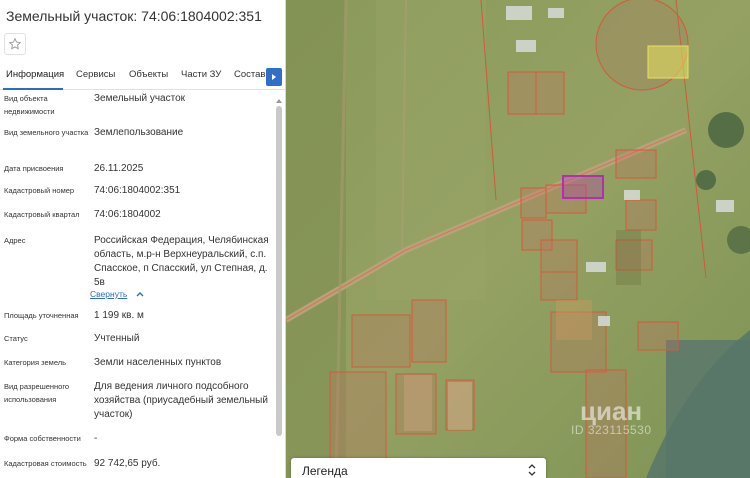 This screenshot has width=750, height=478. What do you see at coordinates (127, 463) in the screenshot?
I see `field-value: 92 742,65 руб.` at bounding box center [127, 463].